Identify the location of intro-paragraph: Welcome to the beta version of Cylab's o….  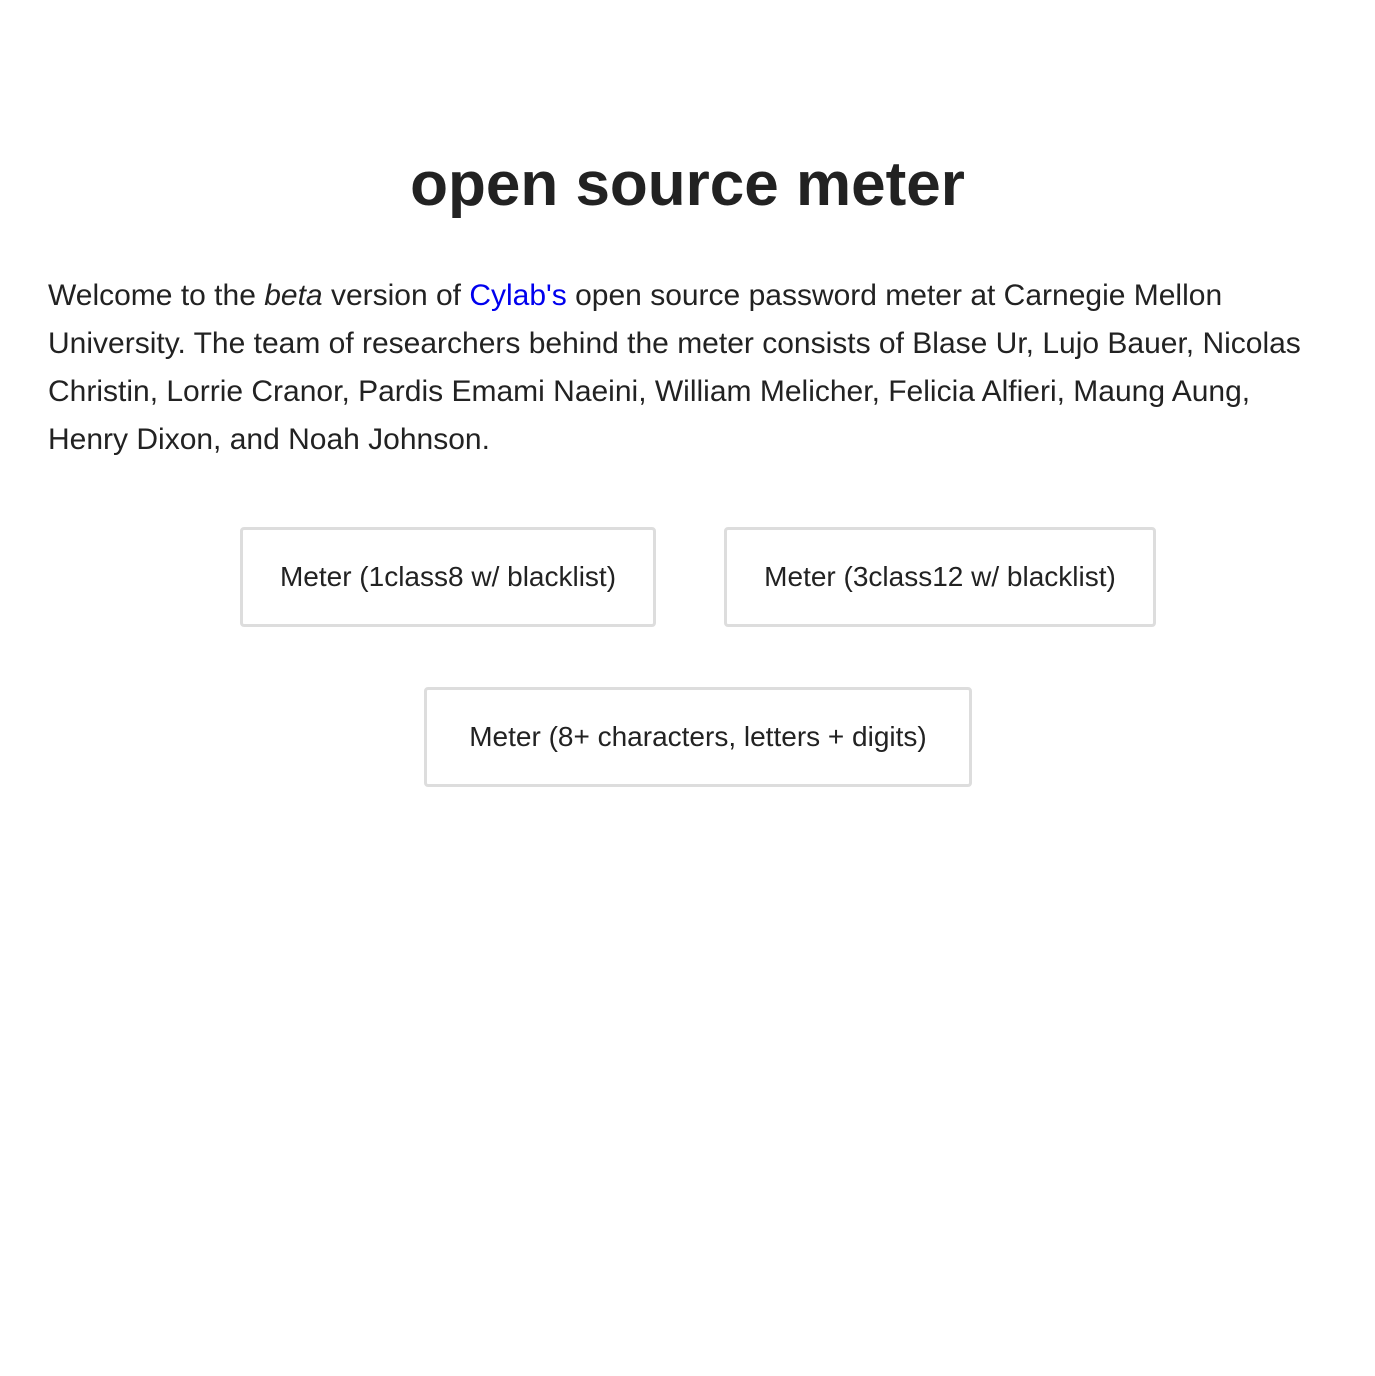
(693, 368).